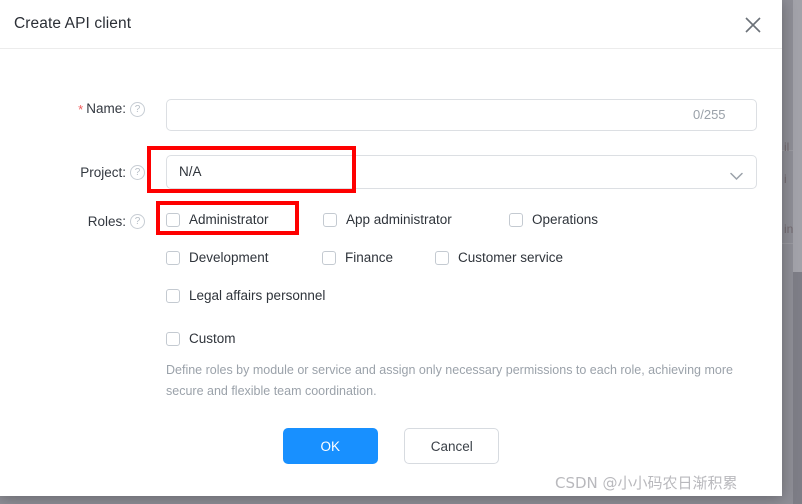 This screenshot has height=504, width=802. I want to click on dialog-title: Create API client, so click(73, 23).